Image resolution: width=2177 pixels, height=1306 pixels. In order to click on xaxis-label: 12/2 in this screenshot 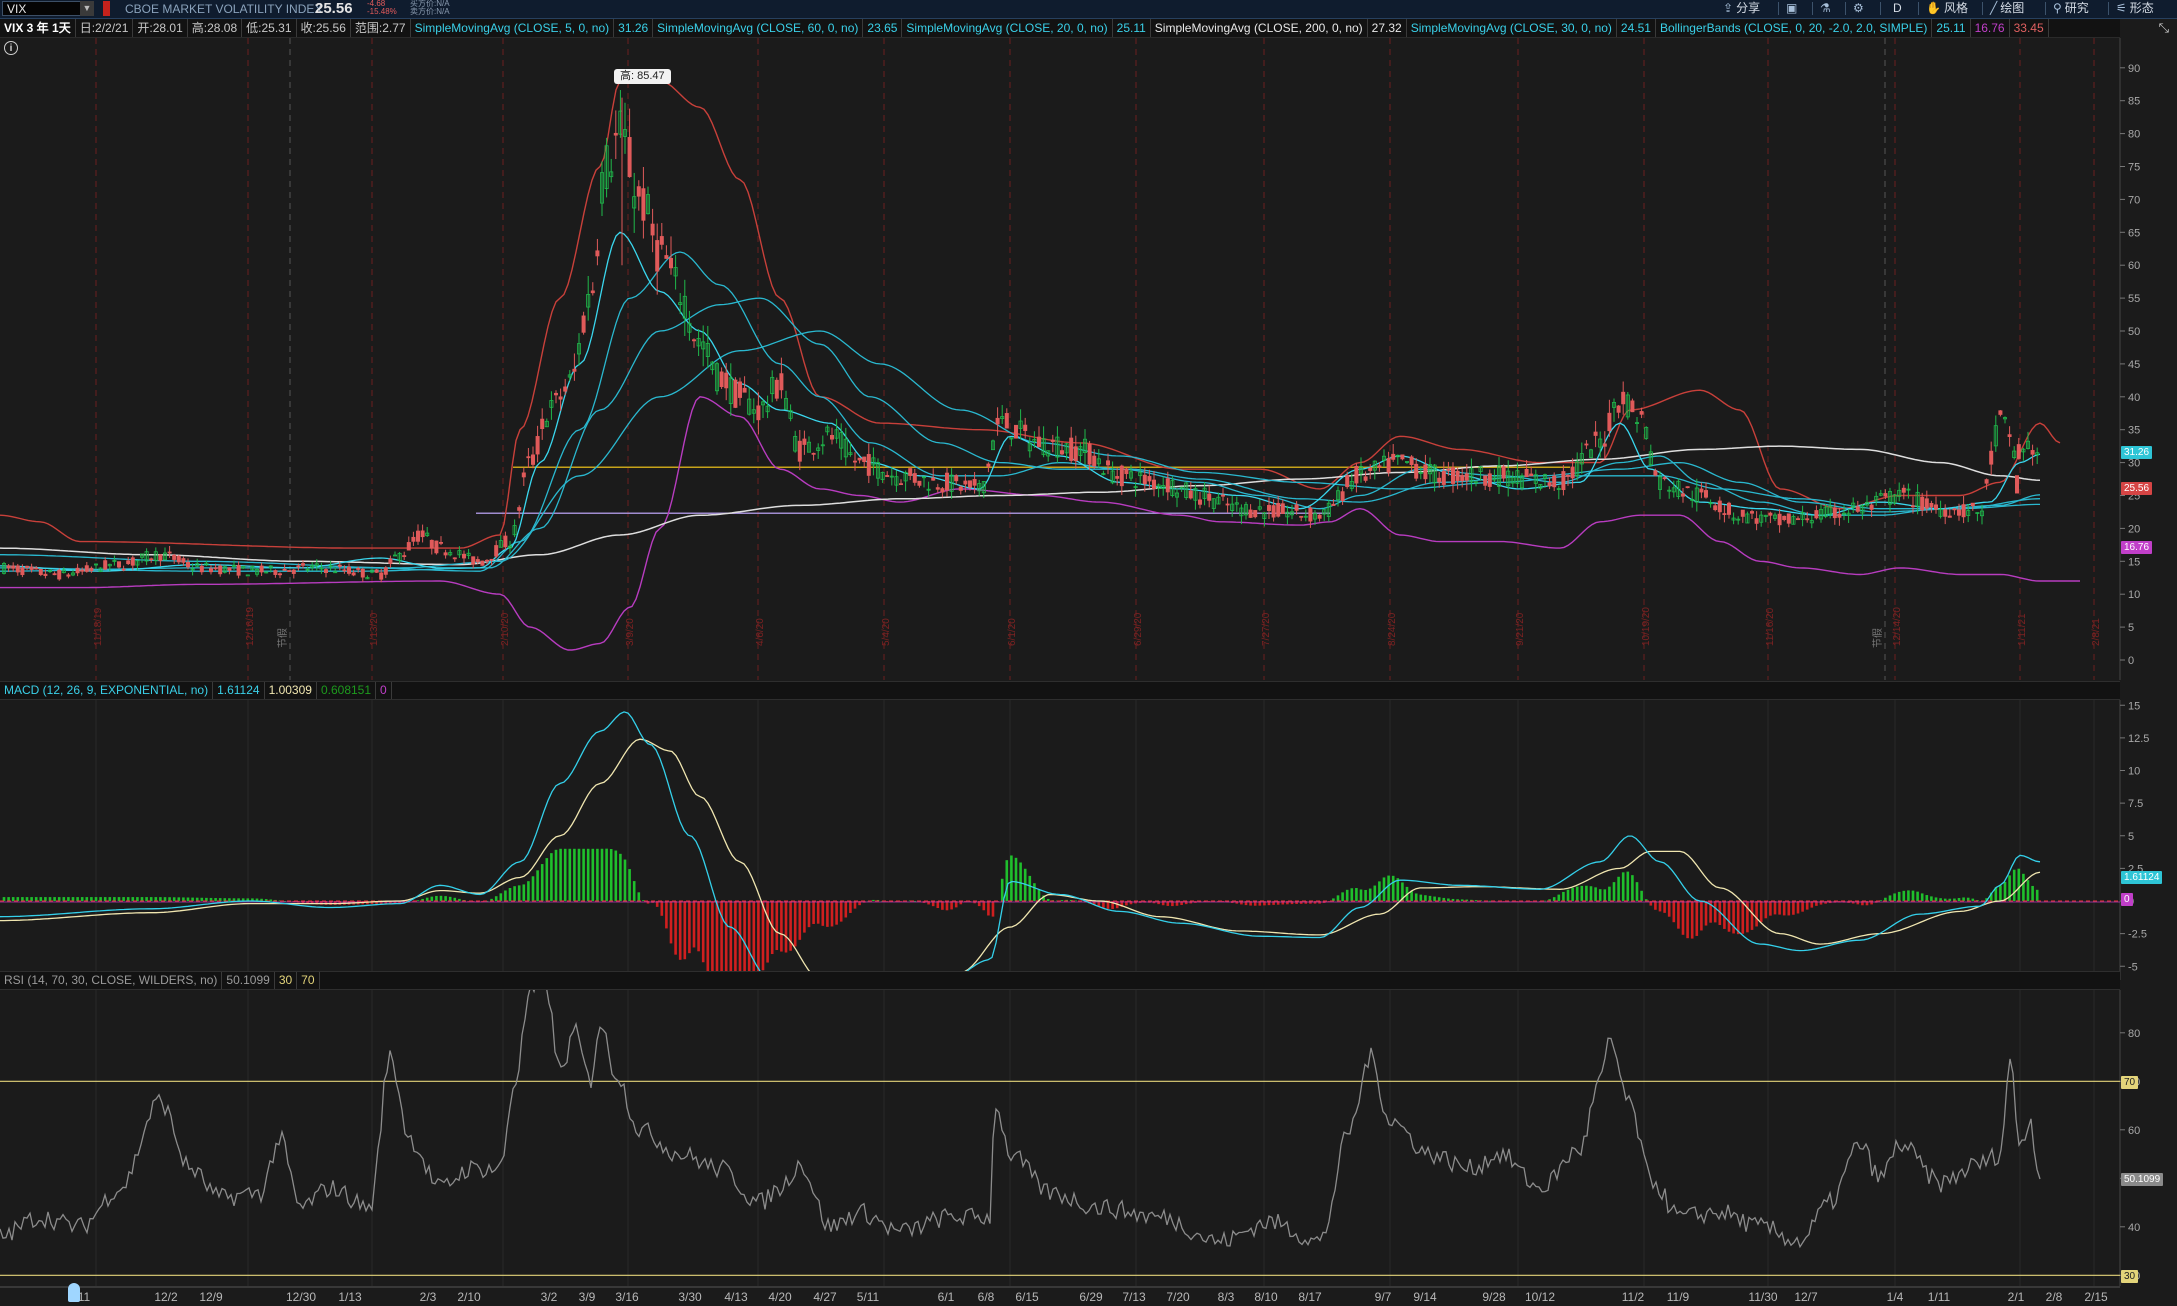, I will do `click(166, 1297)`.